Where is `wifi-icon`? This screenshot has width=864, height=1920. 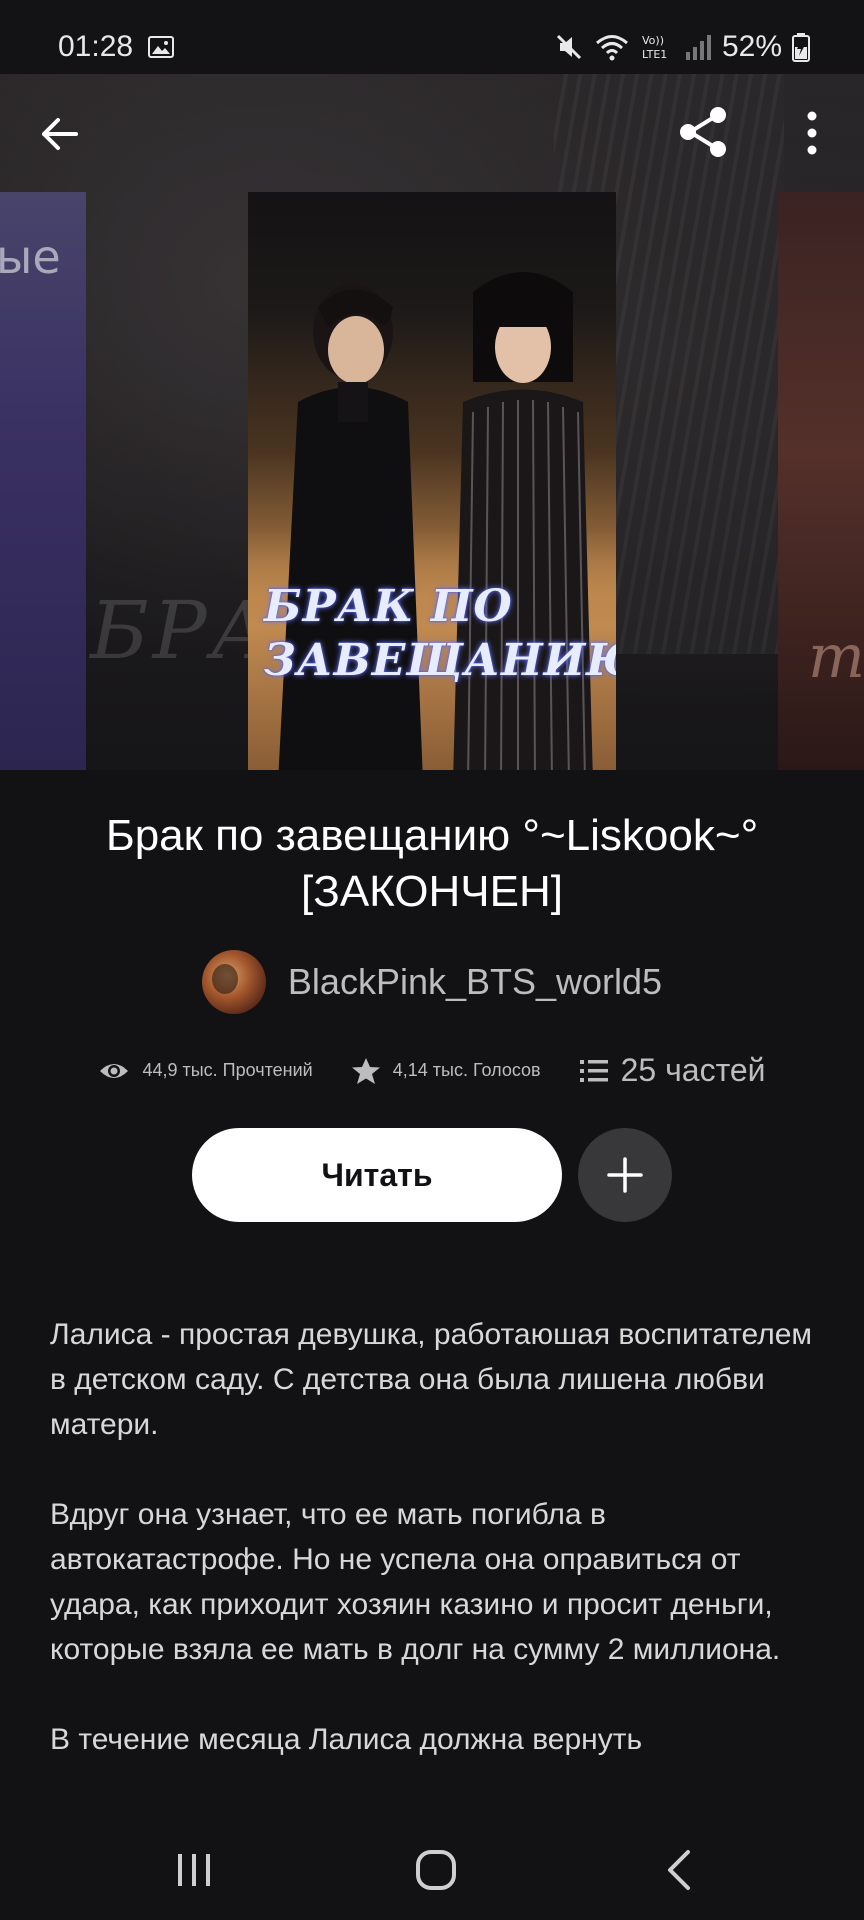 wifi-icon is located at coordinates (611, 48).